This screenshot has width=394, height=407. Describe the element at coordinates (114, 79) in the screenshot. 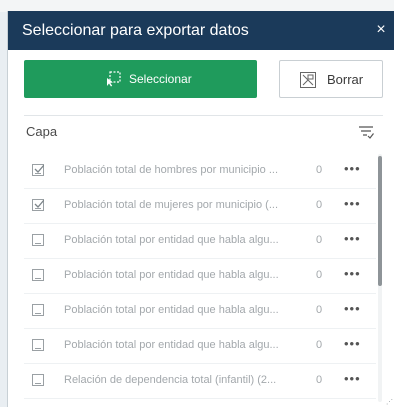

I see `select-rectangle-icon` at that location.